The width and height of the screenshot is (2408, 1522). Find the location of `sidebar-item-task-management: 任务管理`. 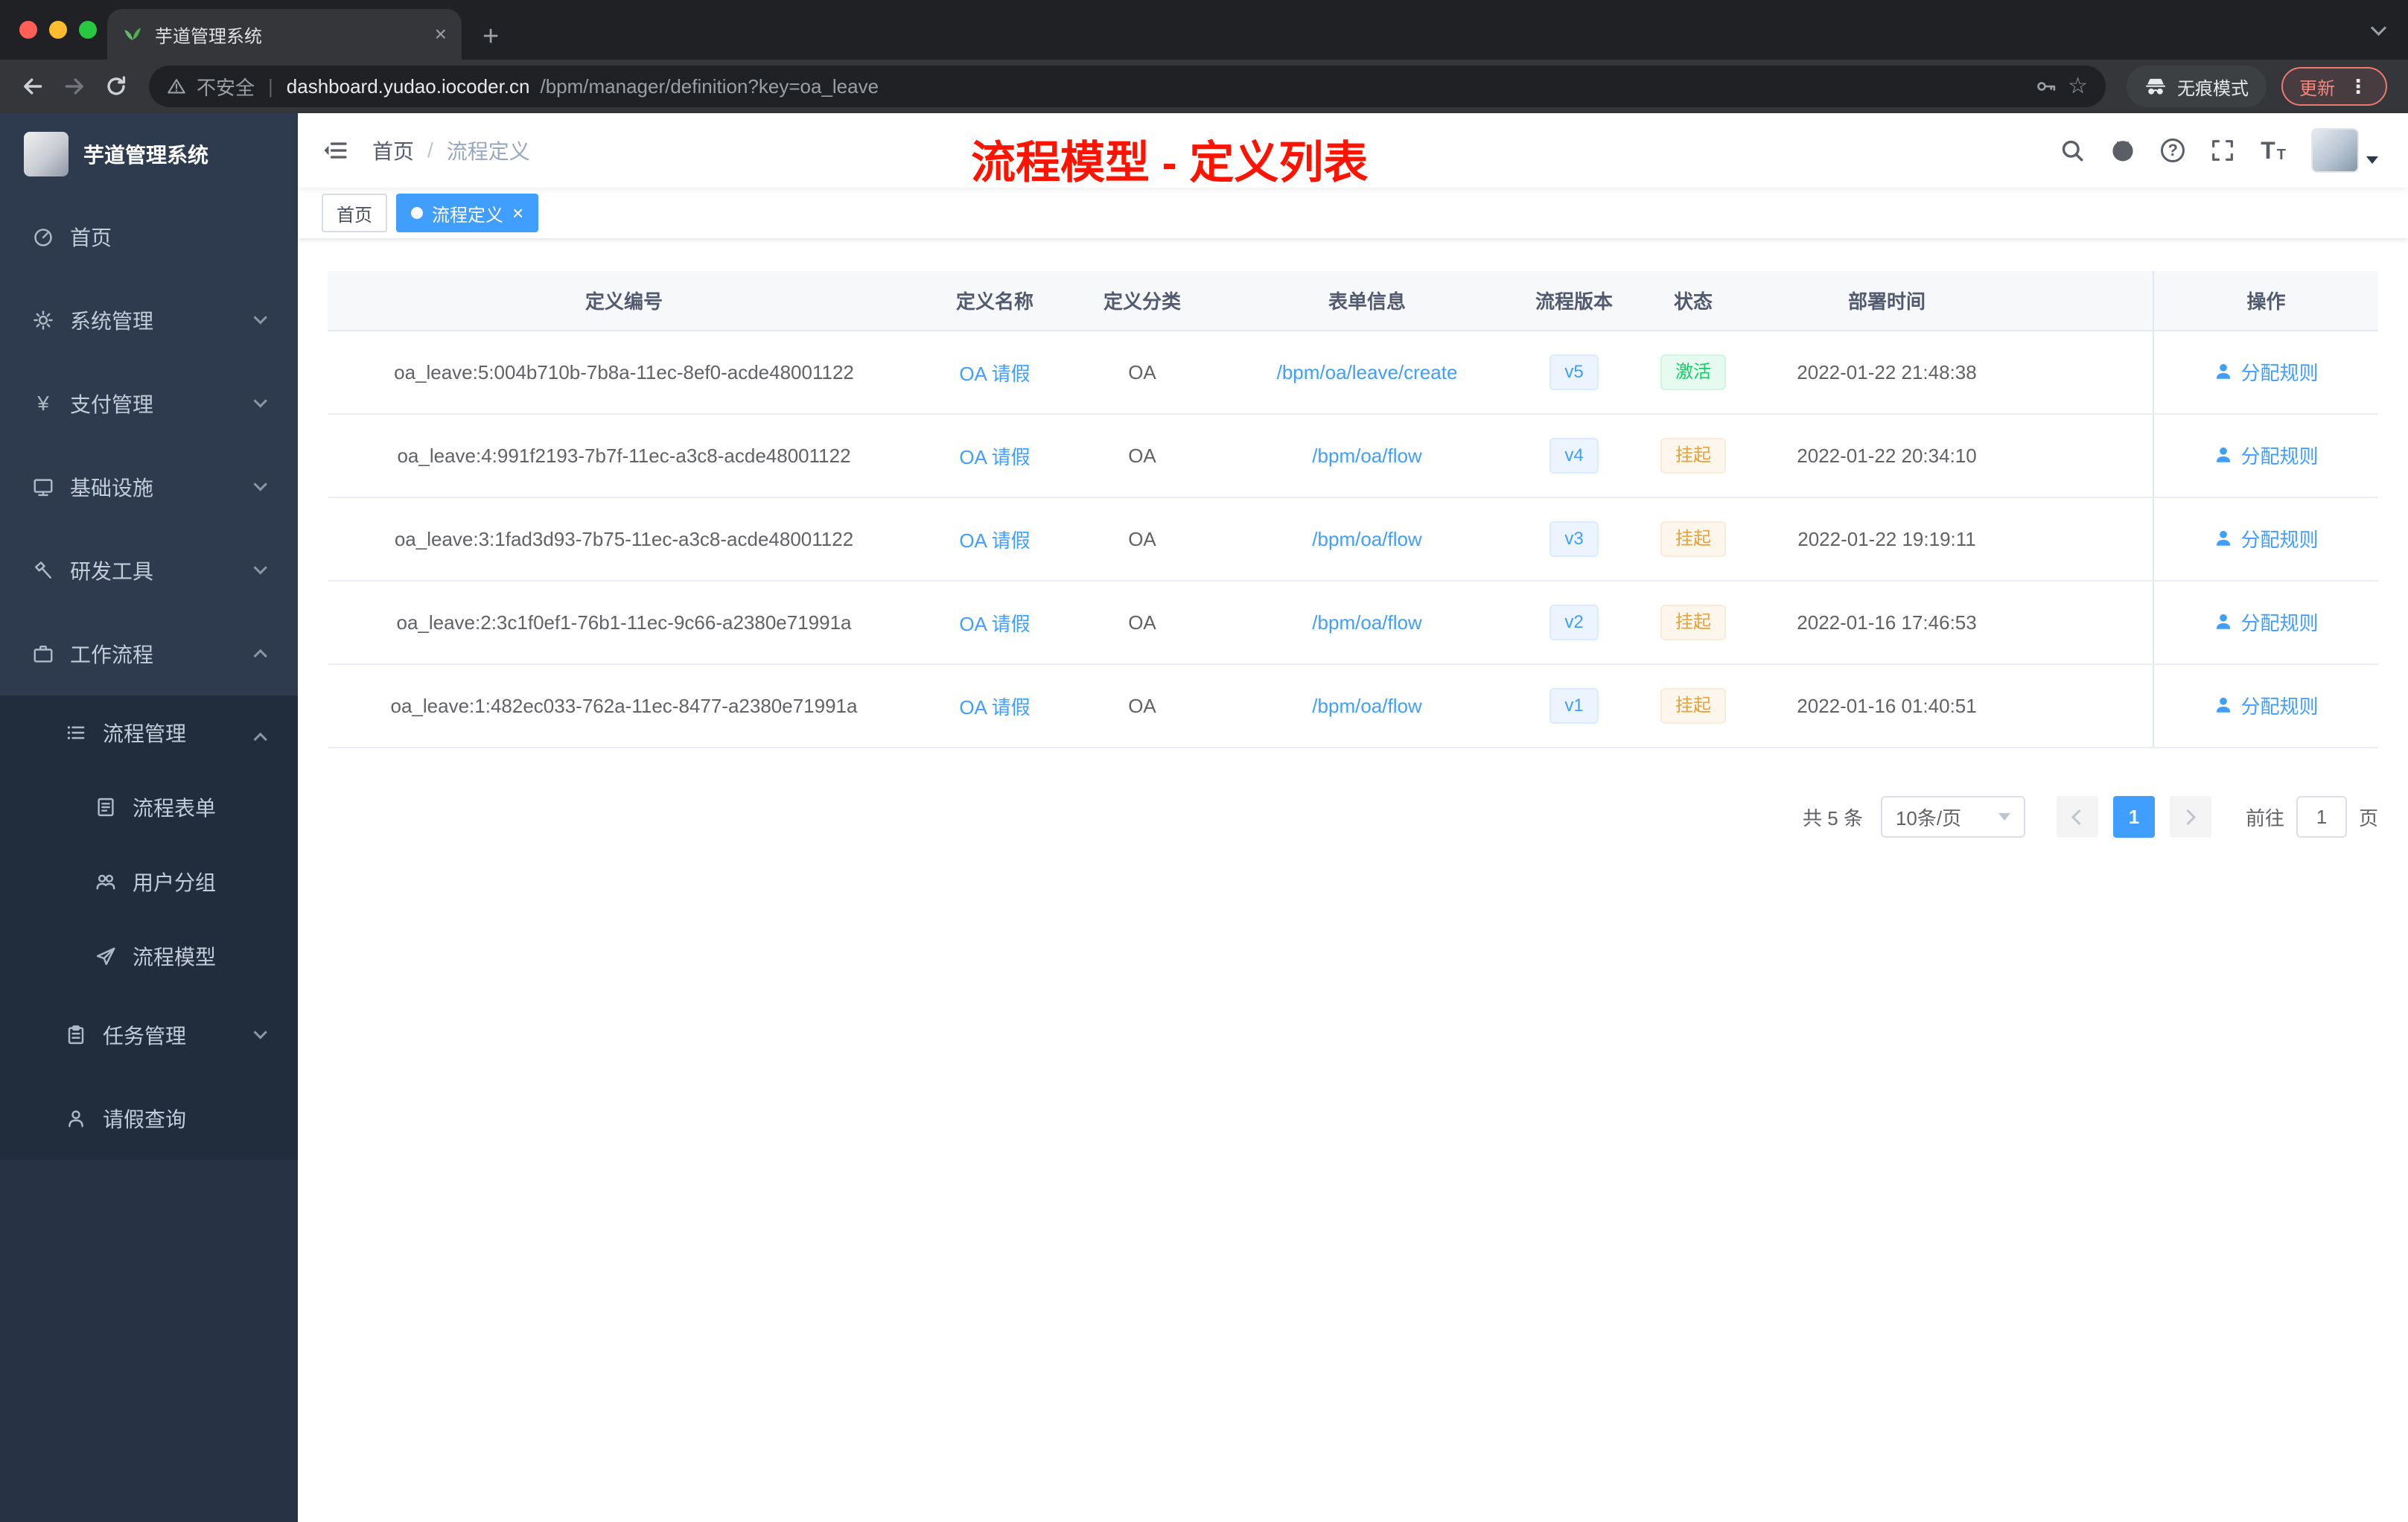

sidebar-item-task-management: 任务管理 is located at coordinates (149, 1035).